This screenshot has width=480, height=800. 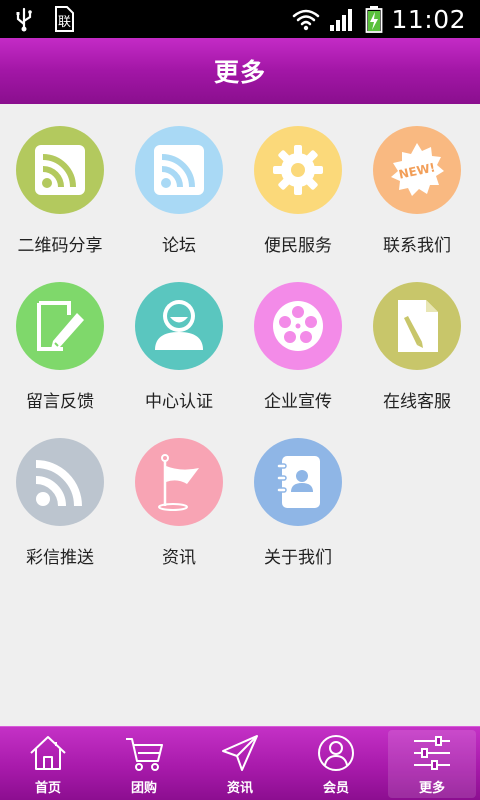 I want to click on tile-feedback: 留言反馈, so click(x=60, y=338).